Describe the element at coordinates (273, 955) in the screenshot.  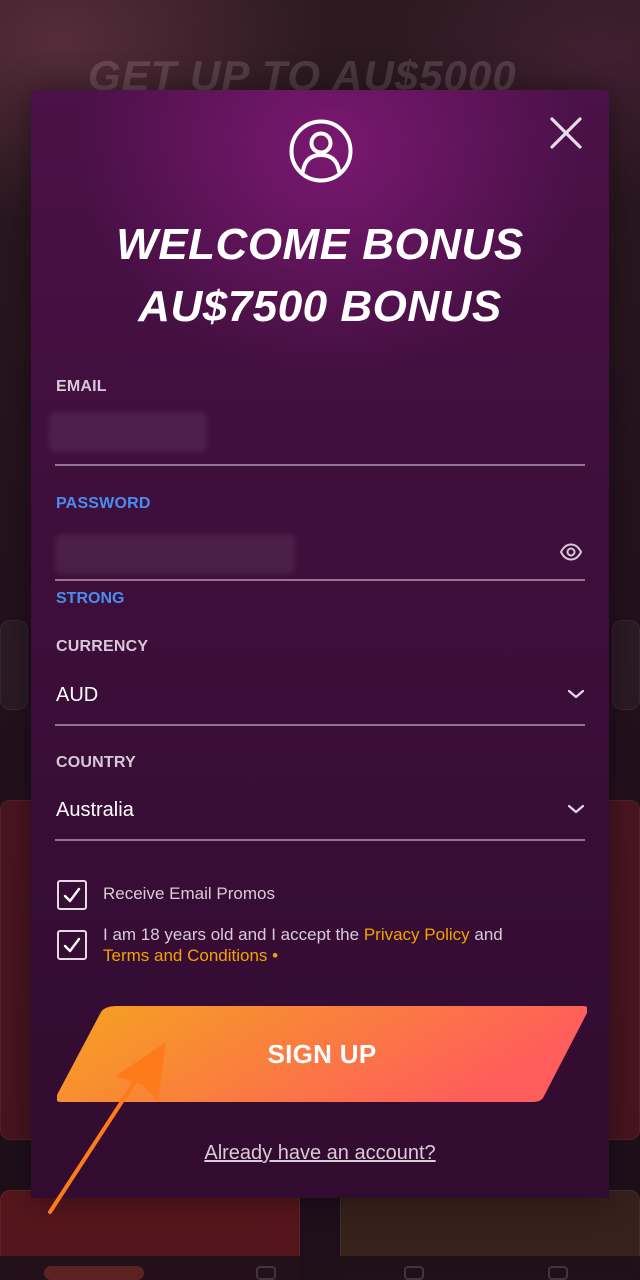
I see `required-mark: •` at that location.